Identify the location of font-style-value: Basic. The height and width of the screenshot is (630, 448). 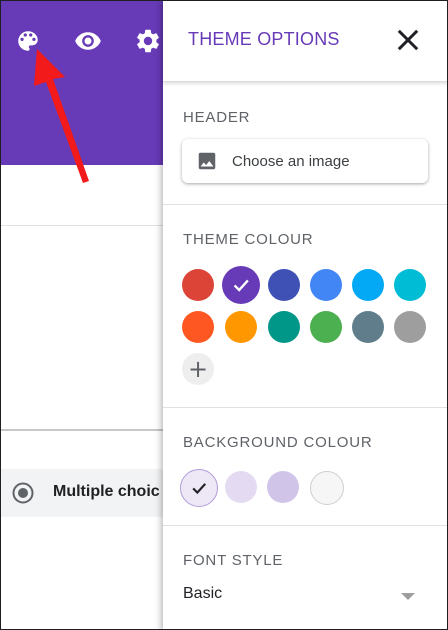
(203, 593).